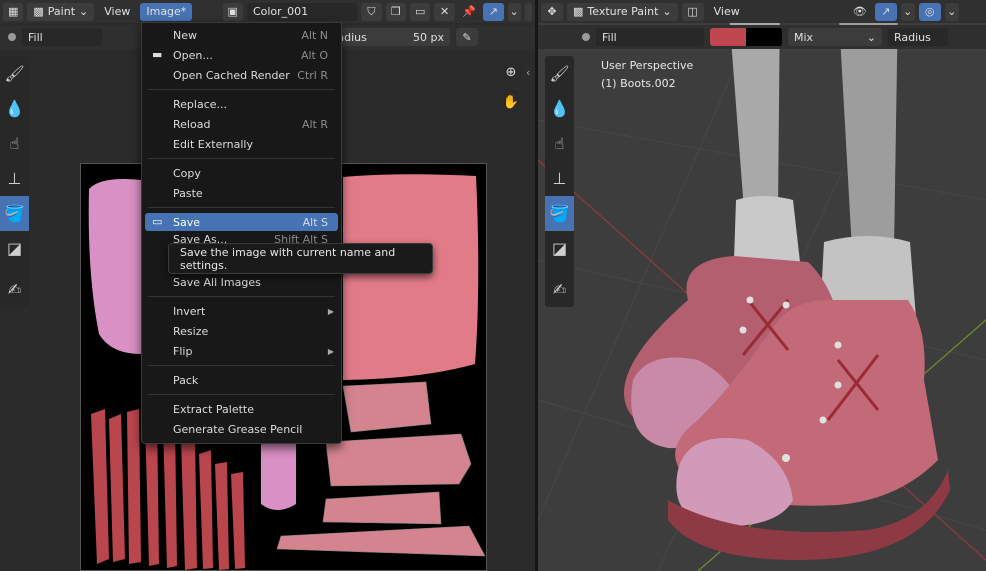  I want to click on menu-item-save-all-images: Save All Images, so click(241, 282).